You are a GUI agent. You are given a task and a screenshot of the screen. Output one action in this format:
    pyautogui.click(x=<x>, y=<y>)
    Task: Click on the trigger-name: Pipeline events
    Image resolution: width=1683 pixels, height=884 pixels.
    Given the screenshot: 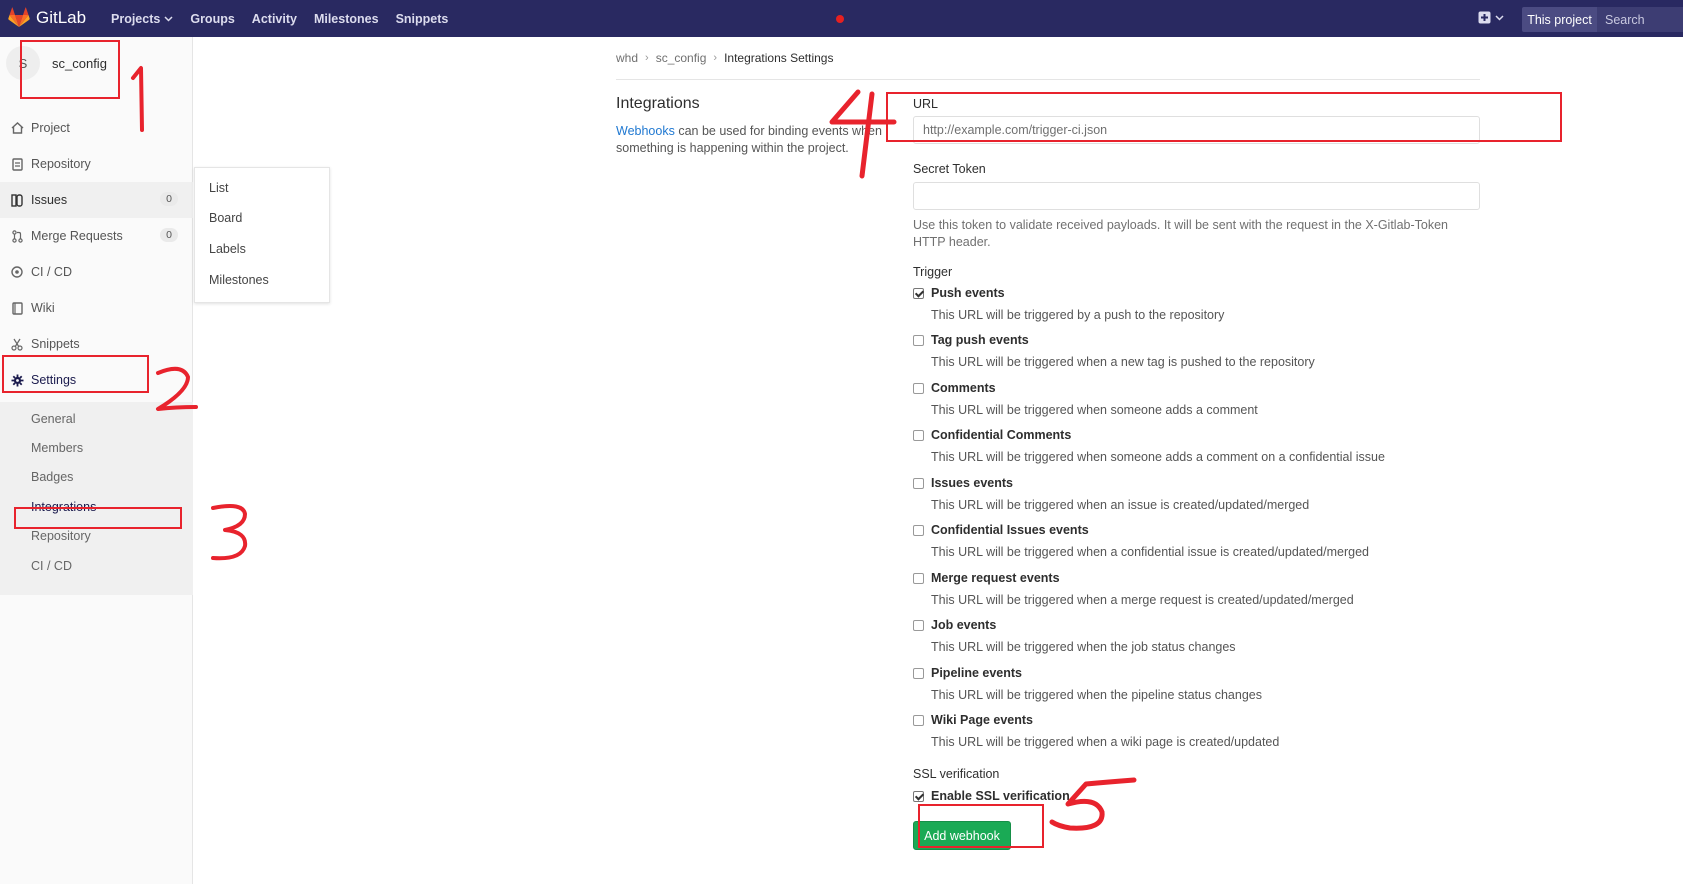 What is the action you would take?
    pyautogui.click(x=977, y=673)
    